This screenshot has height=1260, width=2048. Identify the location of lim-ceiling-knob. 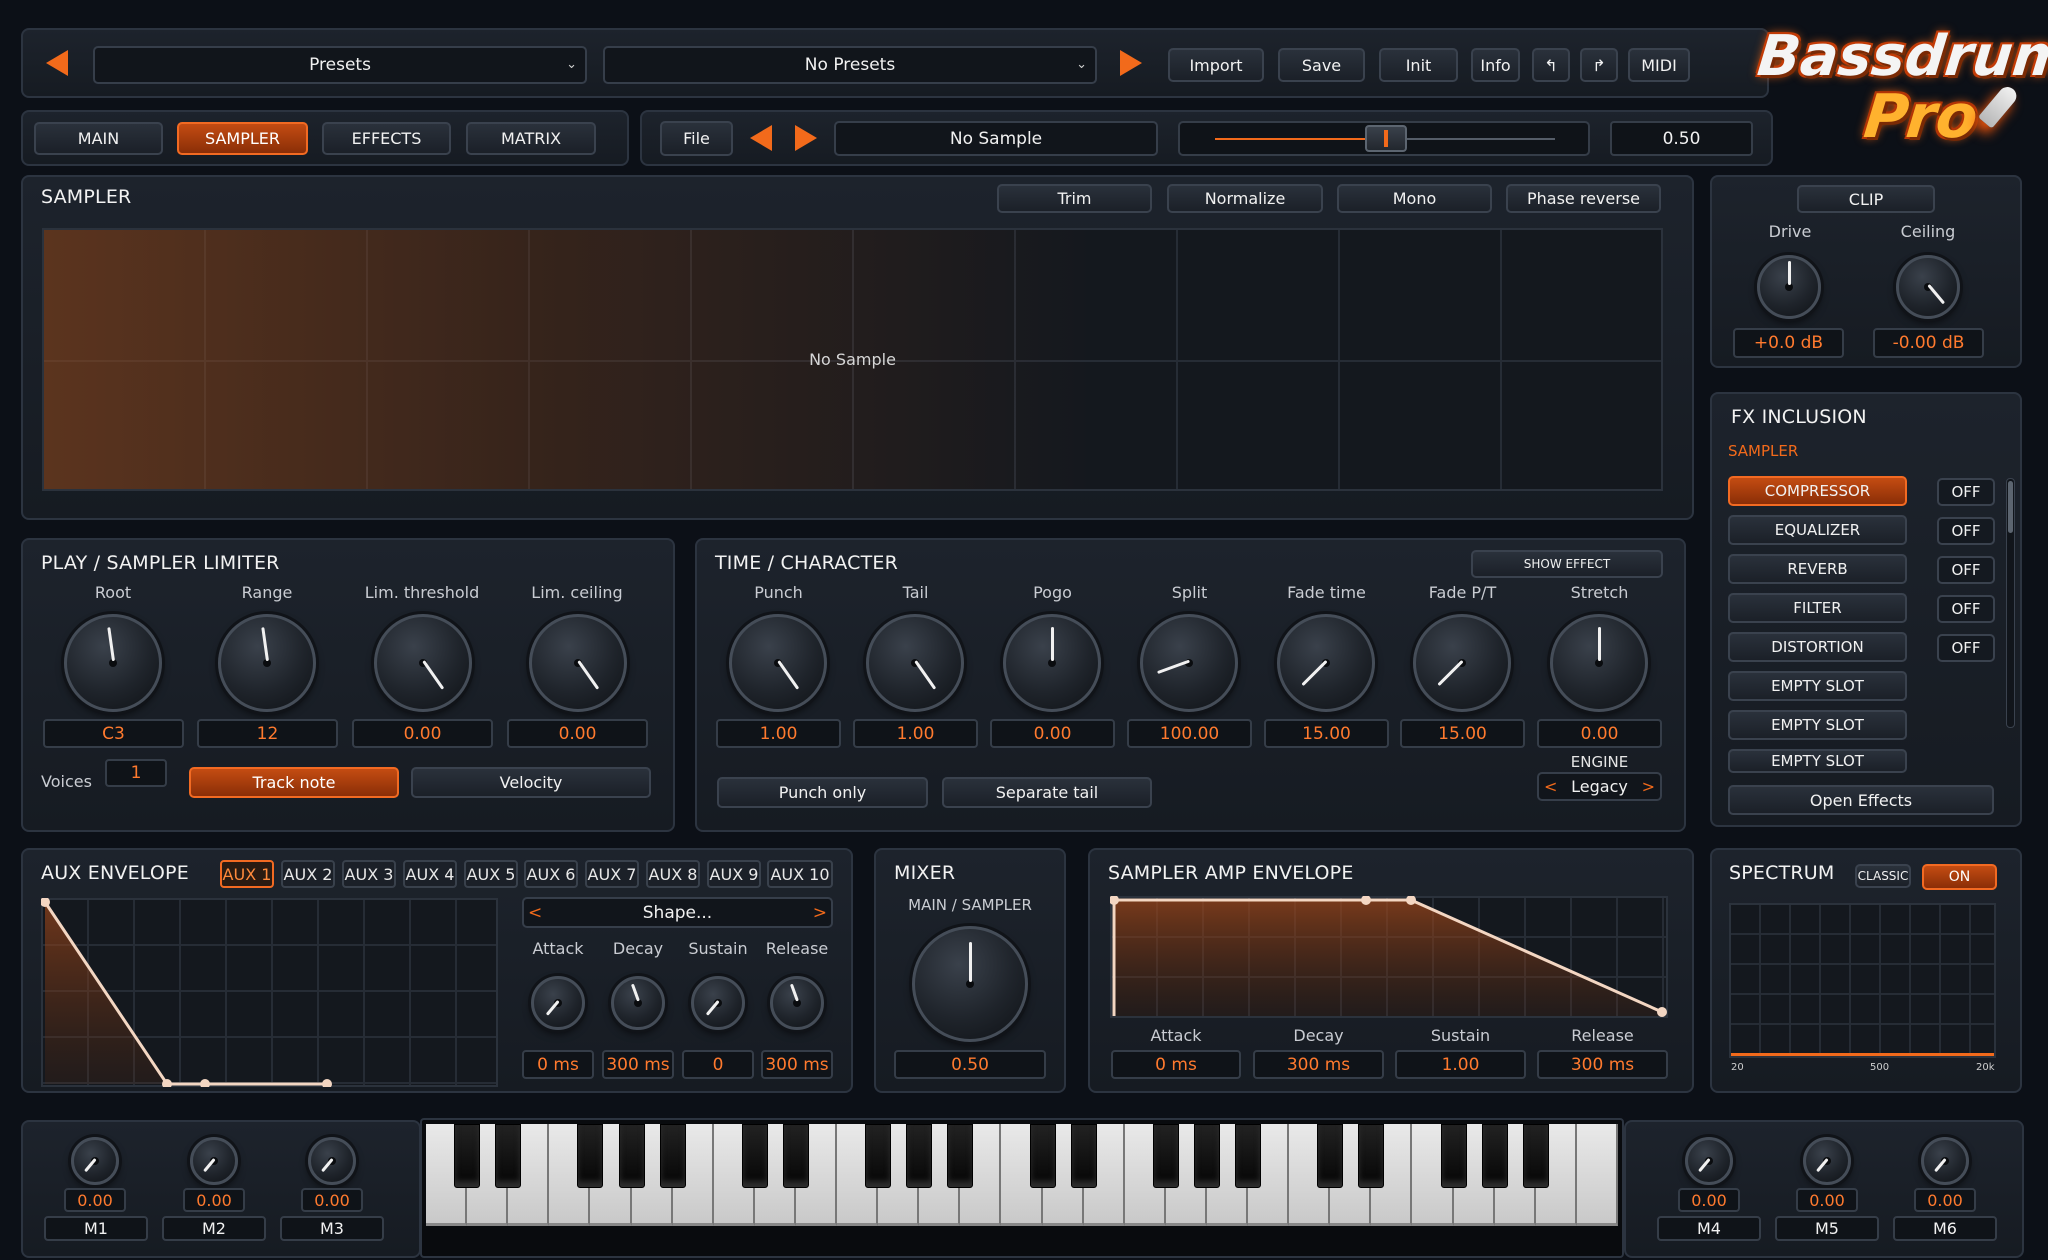
(578, 663).